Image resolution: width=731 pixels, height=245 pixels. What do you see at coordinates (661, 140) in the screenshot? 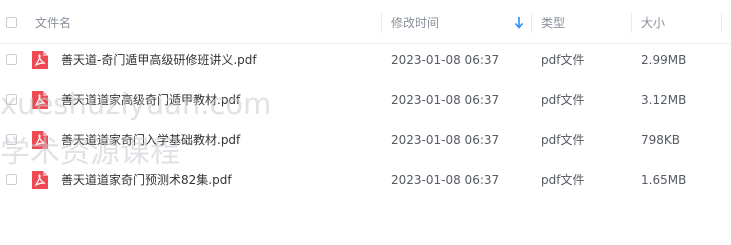
I see `file-size: 798KB` at bounding box center [661, 140].